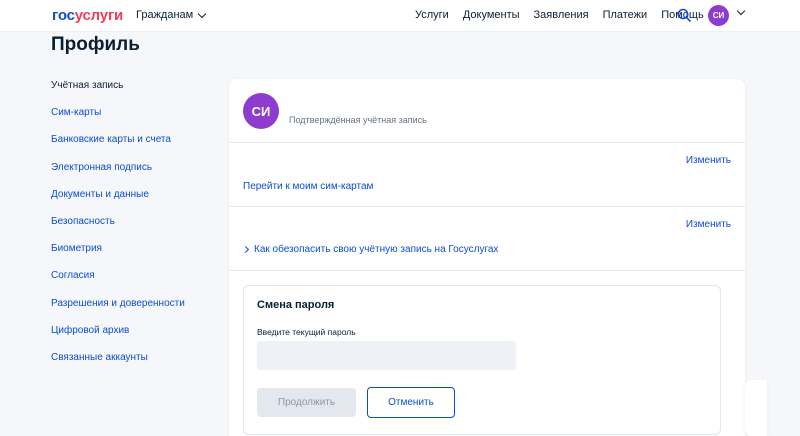 Image resolution: width=800 pixels, height=436 pixels. What do you see at coordinates (491, 15) in the screenshot?
I see `nav-documents: Документы` at bounding box center [491, 15].